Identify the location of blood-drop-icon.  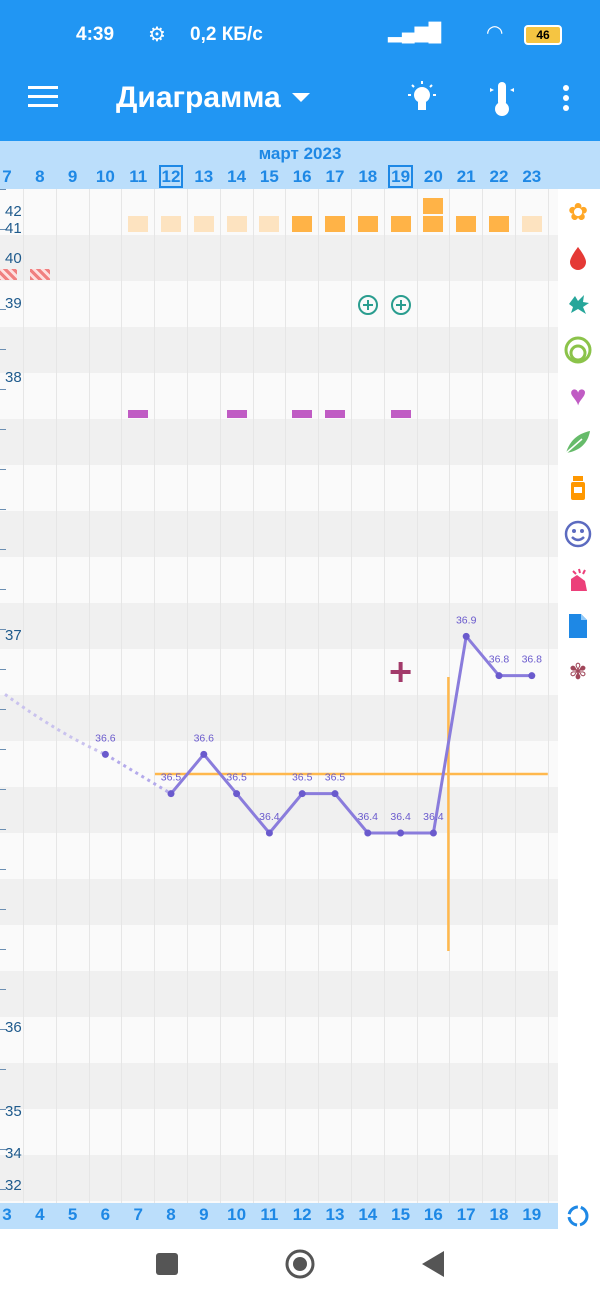
(578, 258).